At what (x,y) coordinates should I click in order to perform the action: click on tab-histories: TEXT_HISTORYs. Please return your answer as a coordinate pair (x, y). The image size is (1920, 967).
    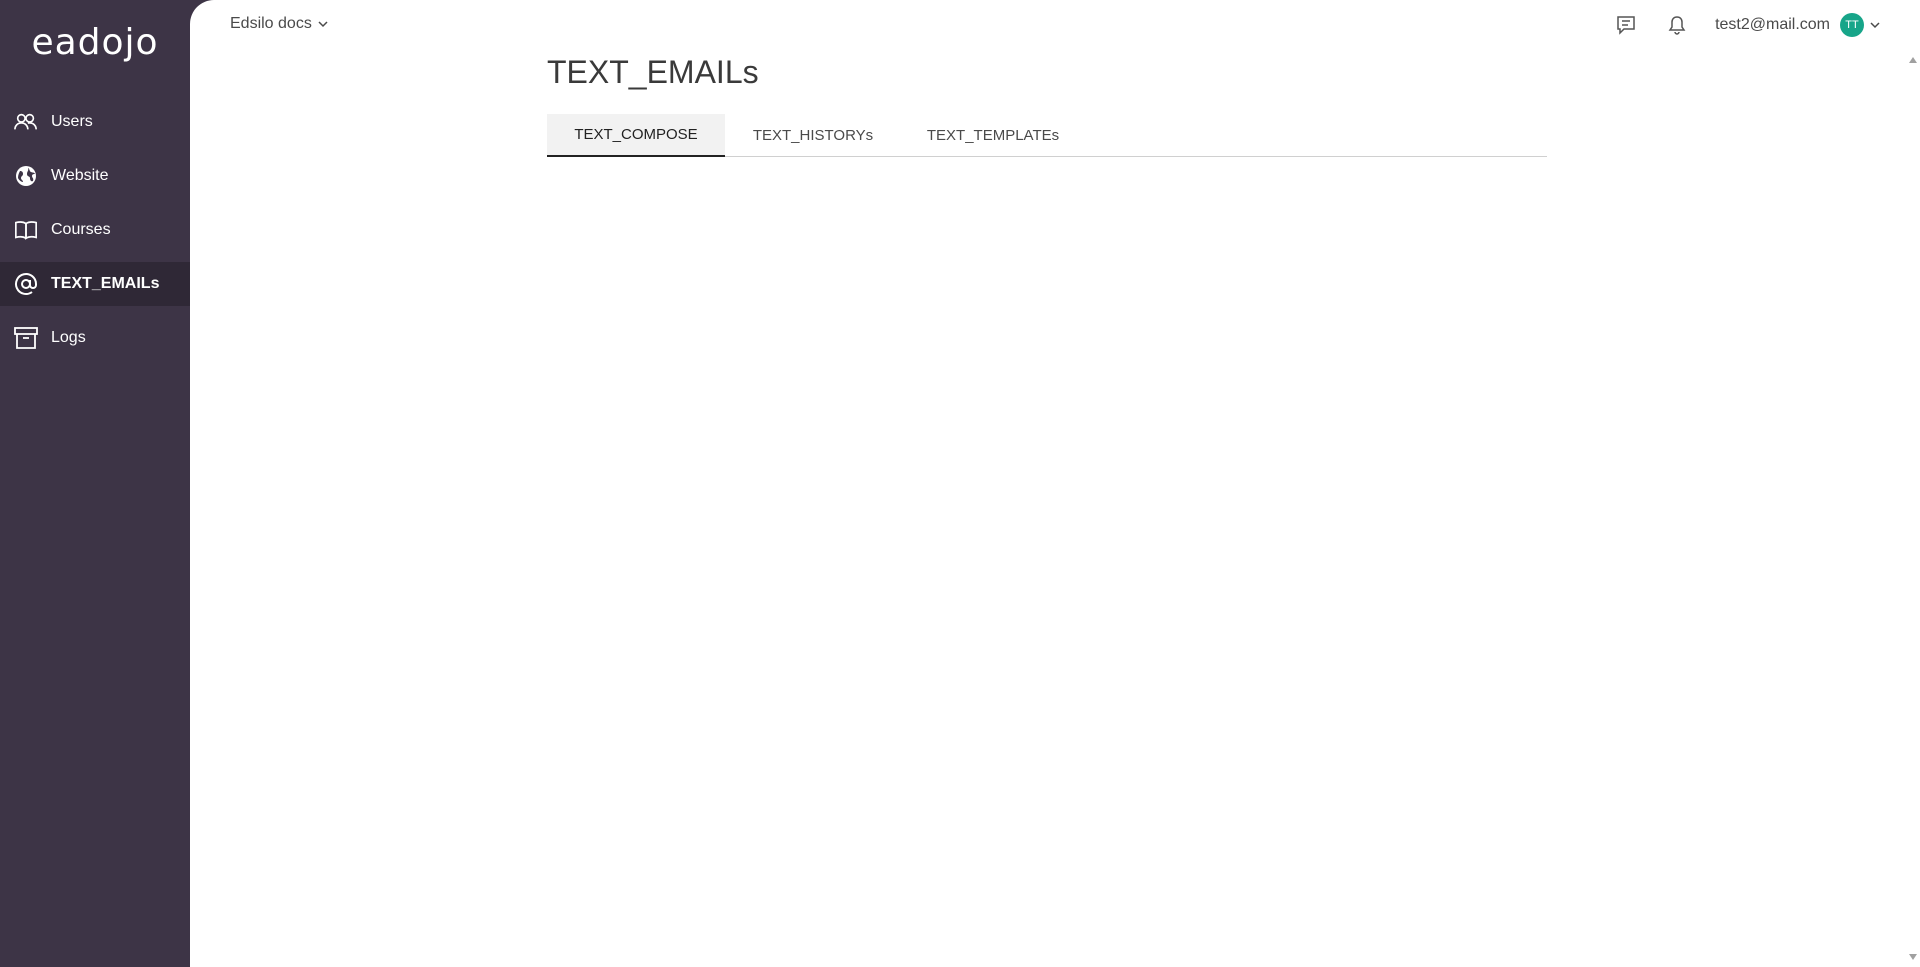
    Looking at the image, I should click on (813, 135).